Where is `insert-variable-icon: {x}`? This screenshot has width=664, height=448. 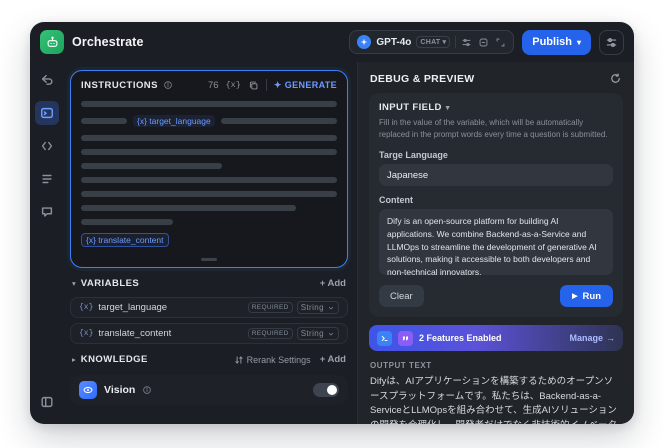
insert-variable-icon: {x} is located at coordinates (233, 85).